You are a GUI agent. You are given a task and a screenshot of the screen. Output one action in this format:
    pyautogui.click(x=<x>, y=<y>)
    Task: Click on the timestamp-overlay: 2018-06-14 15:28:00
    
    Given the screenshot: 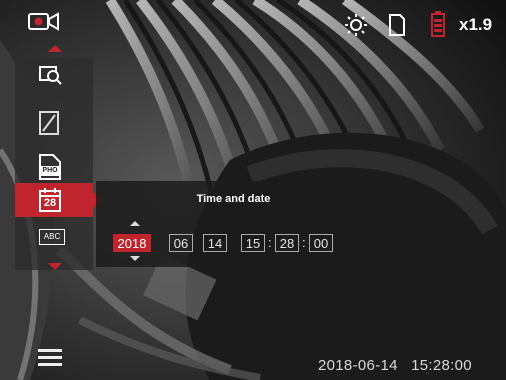 What is the action you would take?
    pyautogui.click(x=395, y=365)
    